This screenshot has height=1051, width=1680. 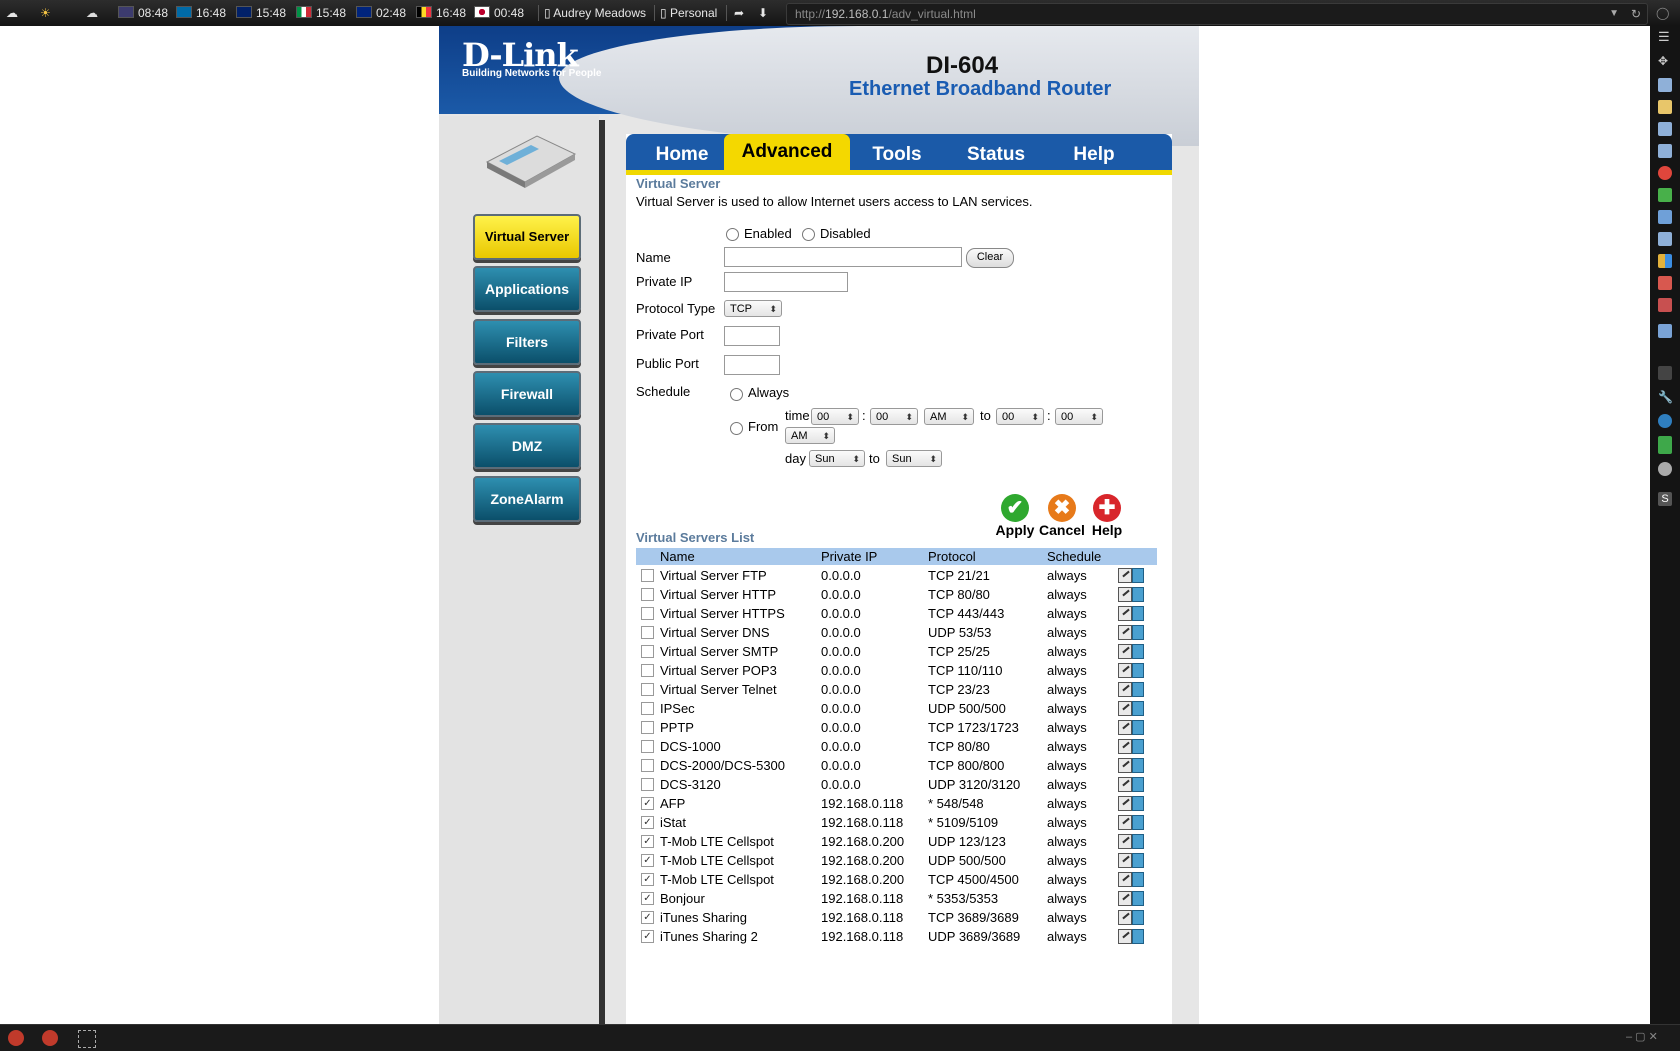 I want to click on from-hour-select: 00 ⬍, so click(x=835, y=416).